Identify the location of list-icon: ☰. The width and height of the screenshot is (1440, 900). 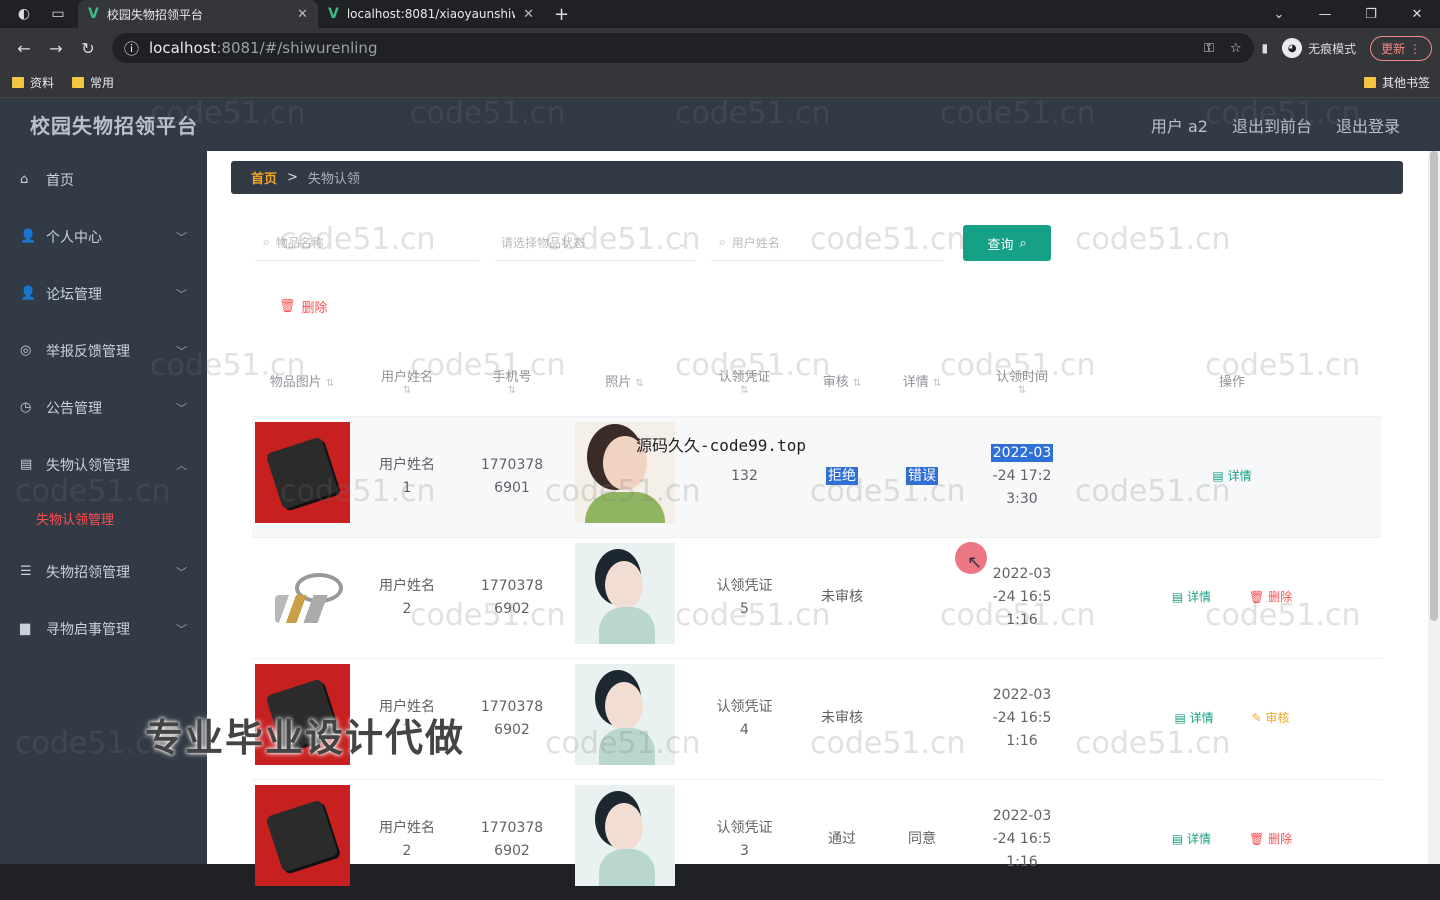
(26, 571).